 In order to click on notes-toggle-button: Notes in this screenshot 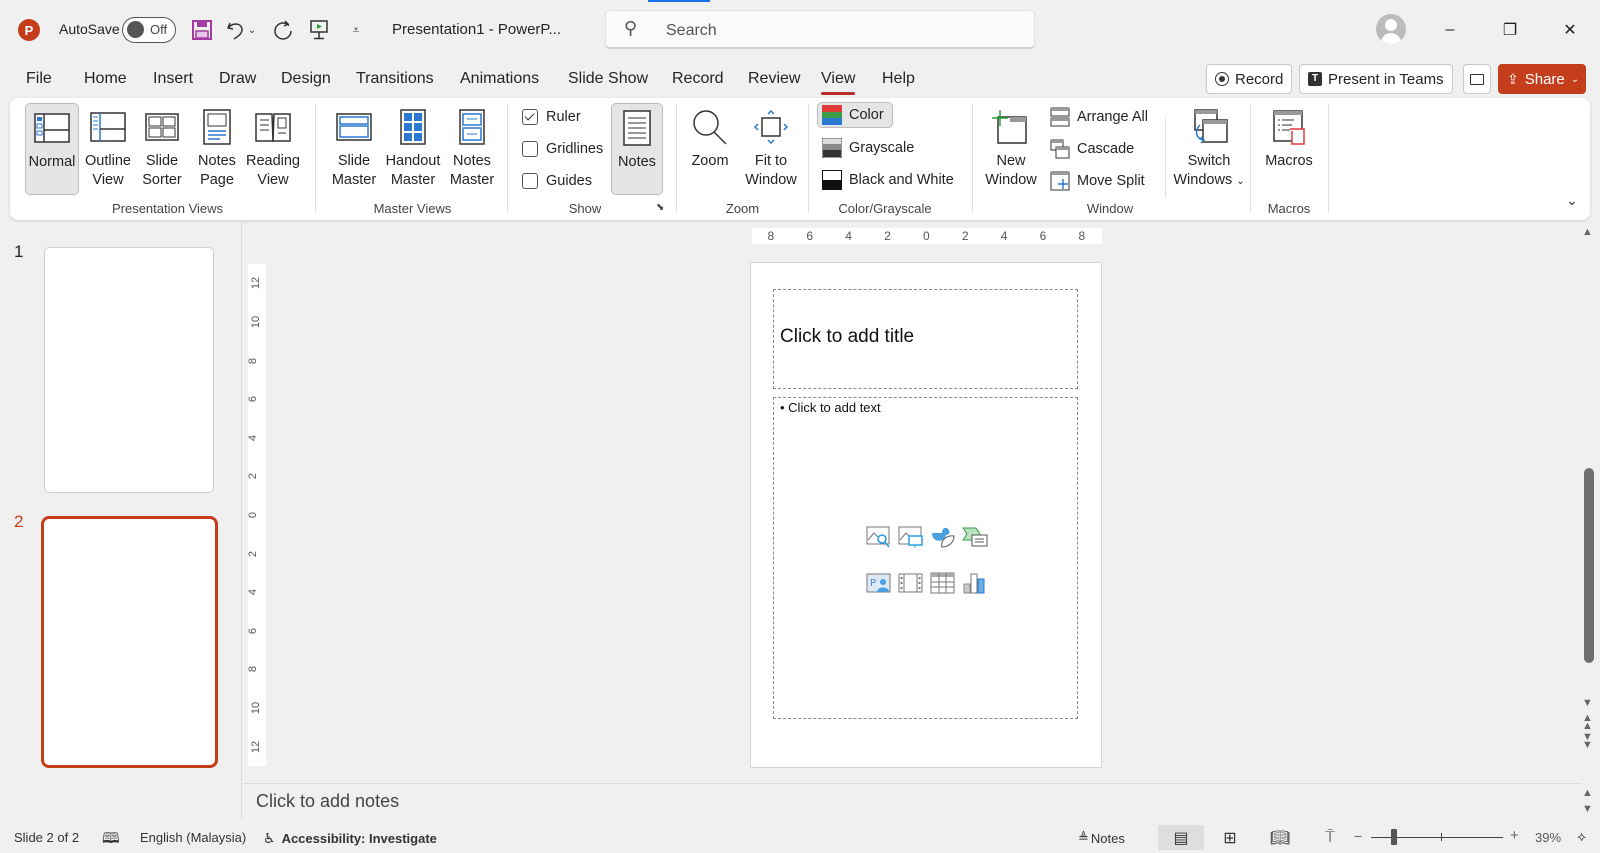, I will do `click(637, 149)`.